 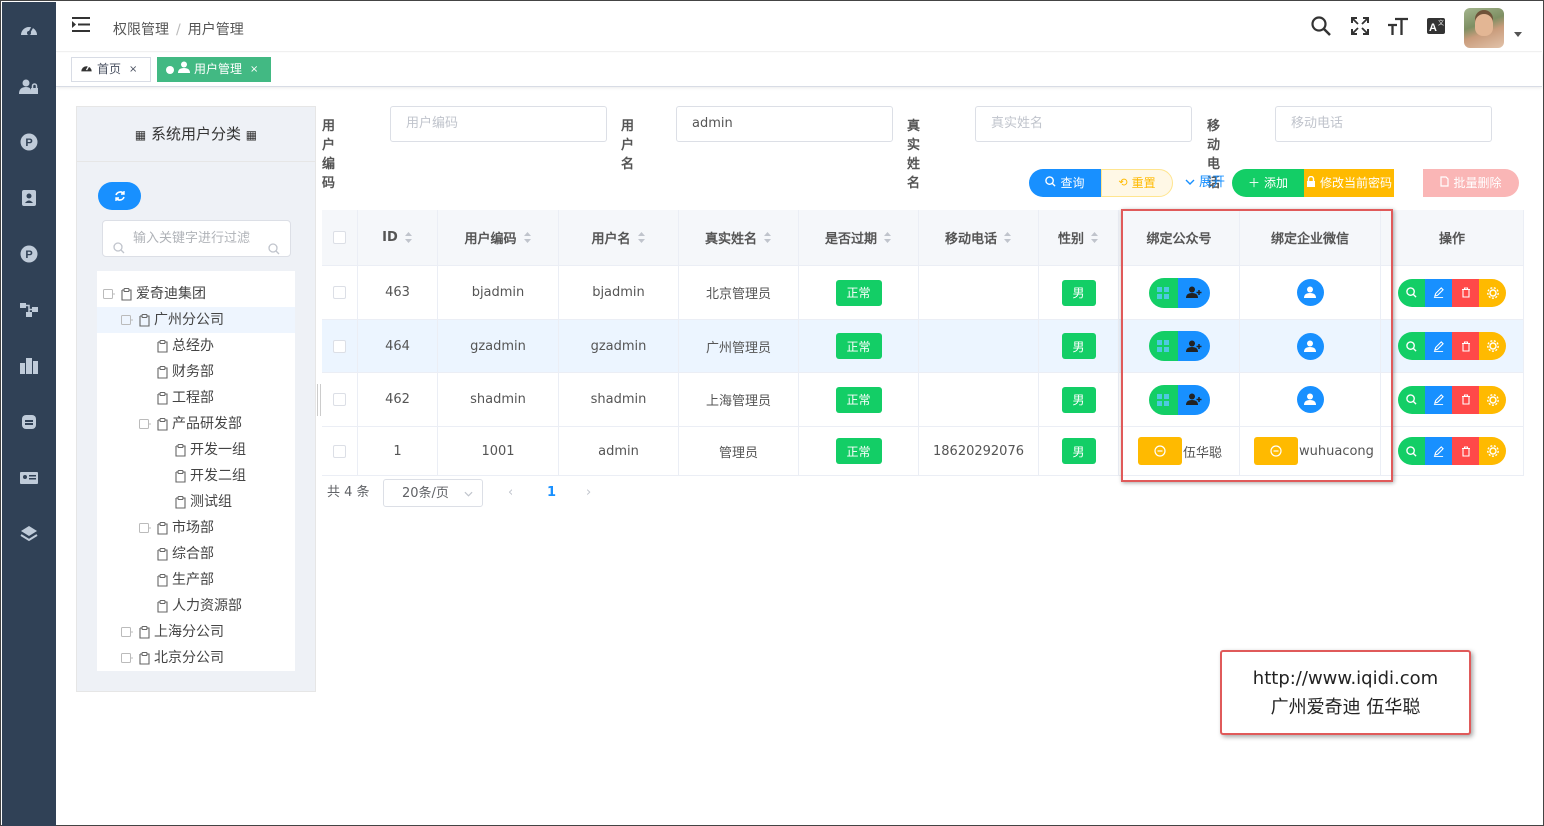 What do you see at coordinates (1437, 28) in the screenshot?
I see `translate-icon: A文` at bounding box center [1437, 28].